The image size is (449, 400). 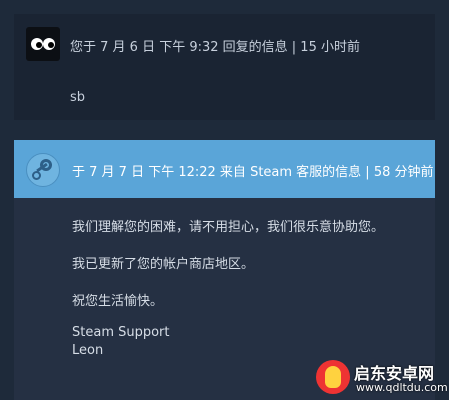 What do you see at coordinates (88, 350) in the screenshot?
I see `steam-signature-name: Leon` at bounding box center [88, 350].